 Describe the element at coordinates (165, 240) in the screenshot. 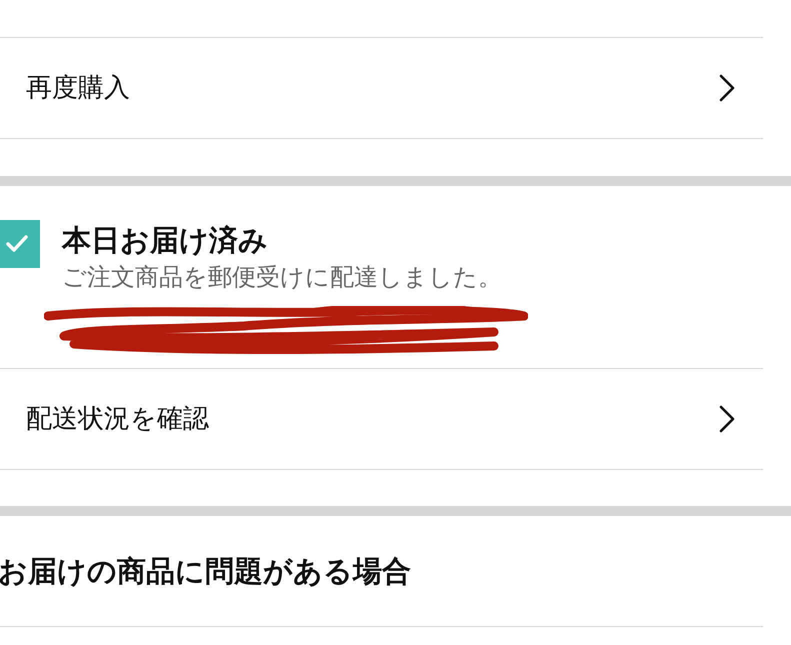

I see `delivery-status-title: 本日お届け済み` at that location.